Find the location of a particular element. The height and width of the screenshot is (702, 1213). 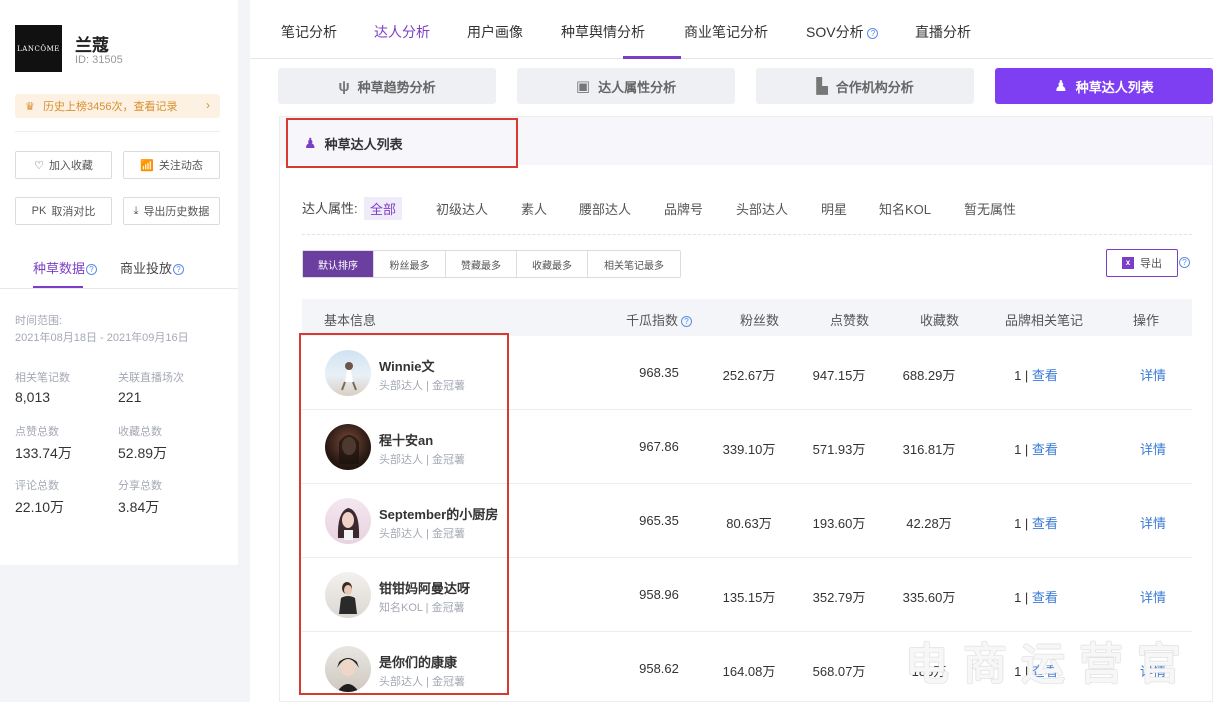

subtab-trend-analysis: ψ 种草趋势分析 is located at coordinates (387, 86).